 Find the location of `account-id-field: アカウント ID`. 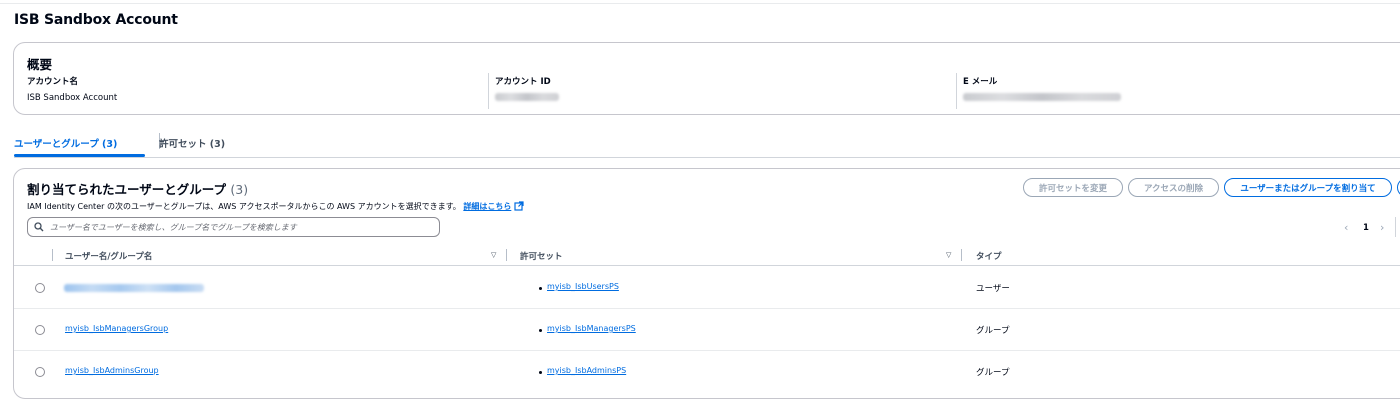

account-id-field: アカウント ID is located at coordinates (527, 89).